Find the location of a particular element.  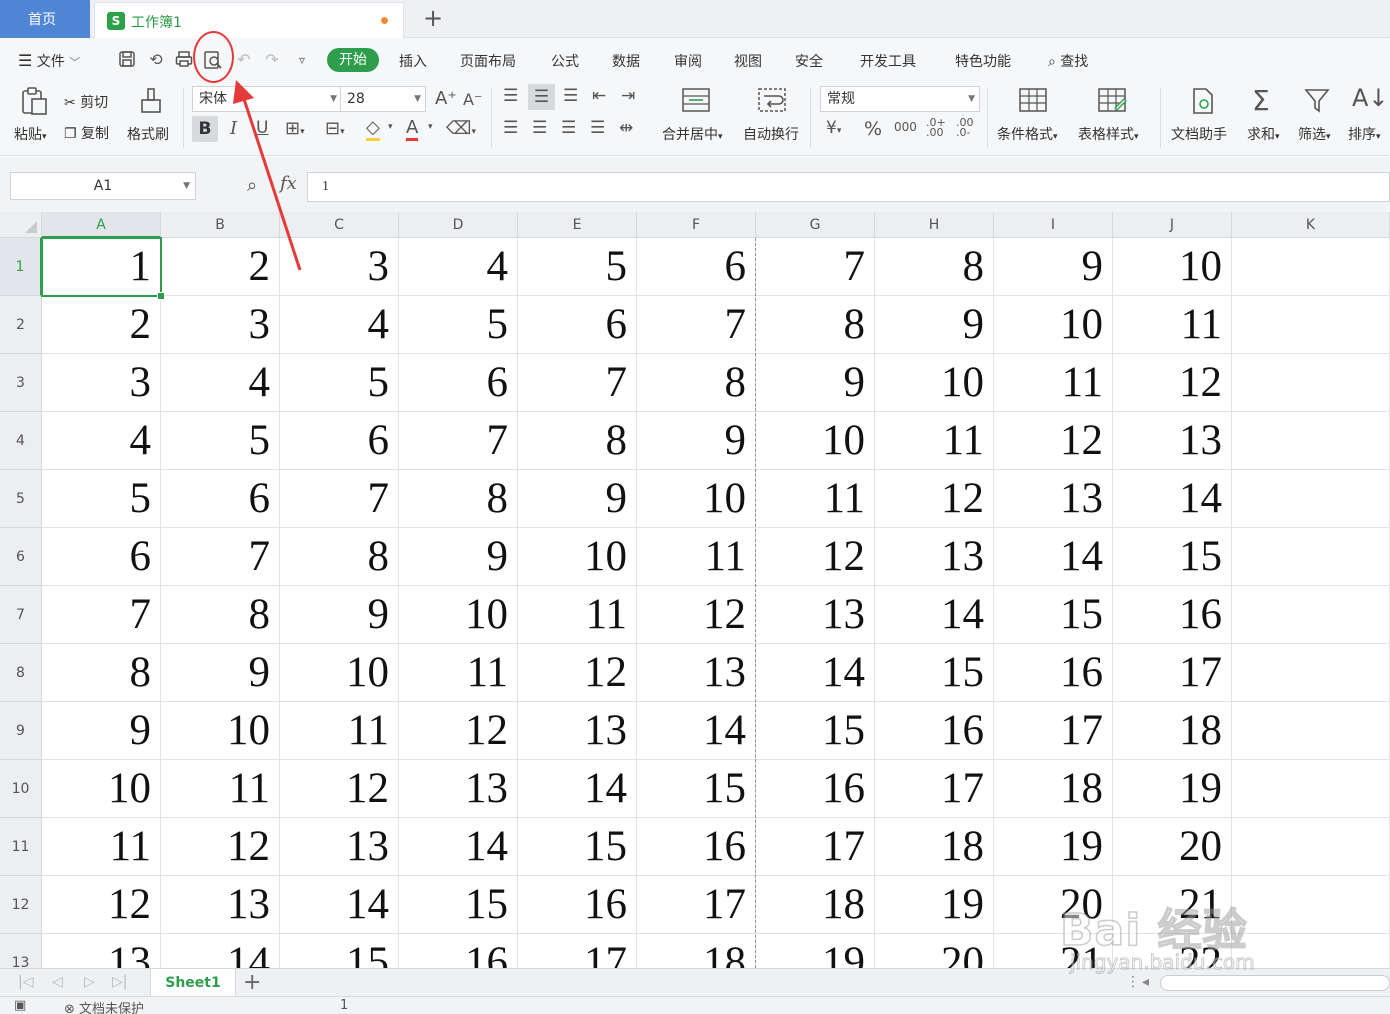

row-header: 13 is located at coordinates (21, 951).